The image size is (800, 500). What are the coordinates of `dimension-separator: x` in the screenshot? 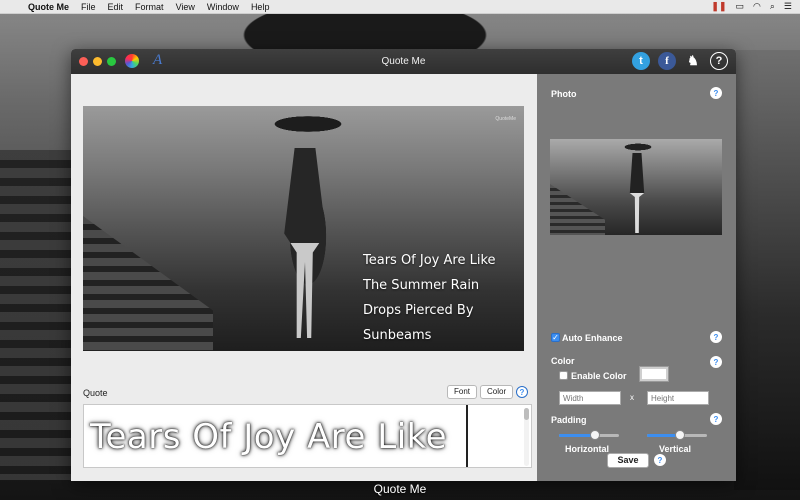 It's located at (632, 397).